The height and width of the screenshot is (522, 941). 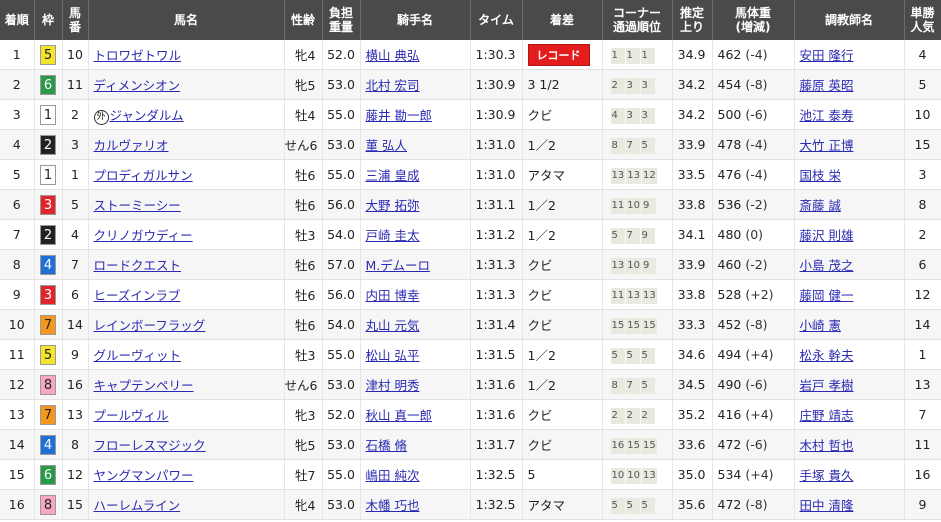 I want to click on jockey-link: 内田 博幸, so click(x=393, y=295).